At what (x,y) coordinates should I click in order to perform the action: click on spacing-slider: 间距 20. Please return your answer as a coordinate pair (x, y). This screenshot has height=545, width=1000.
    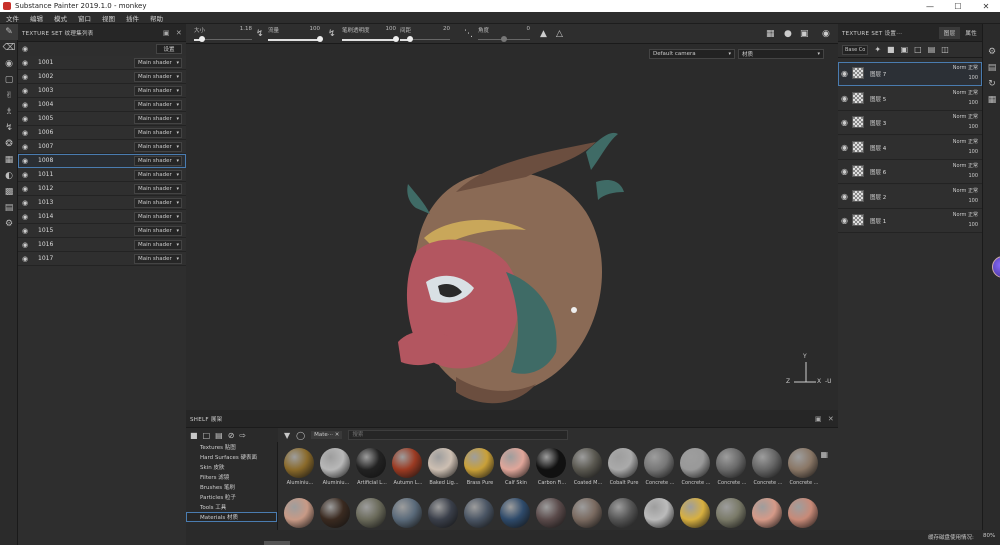
    Looking at the image, I should click on (425, 34).